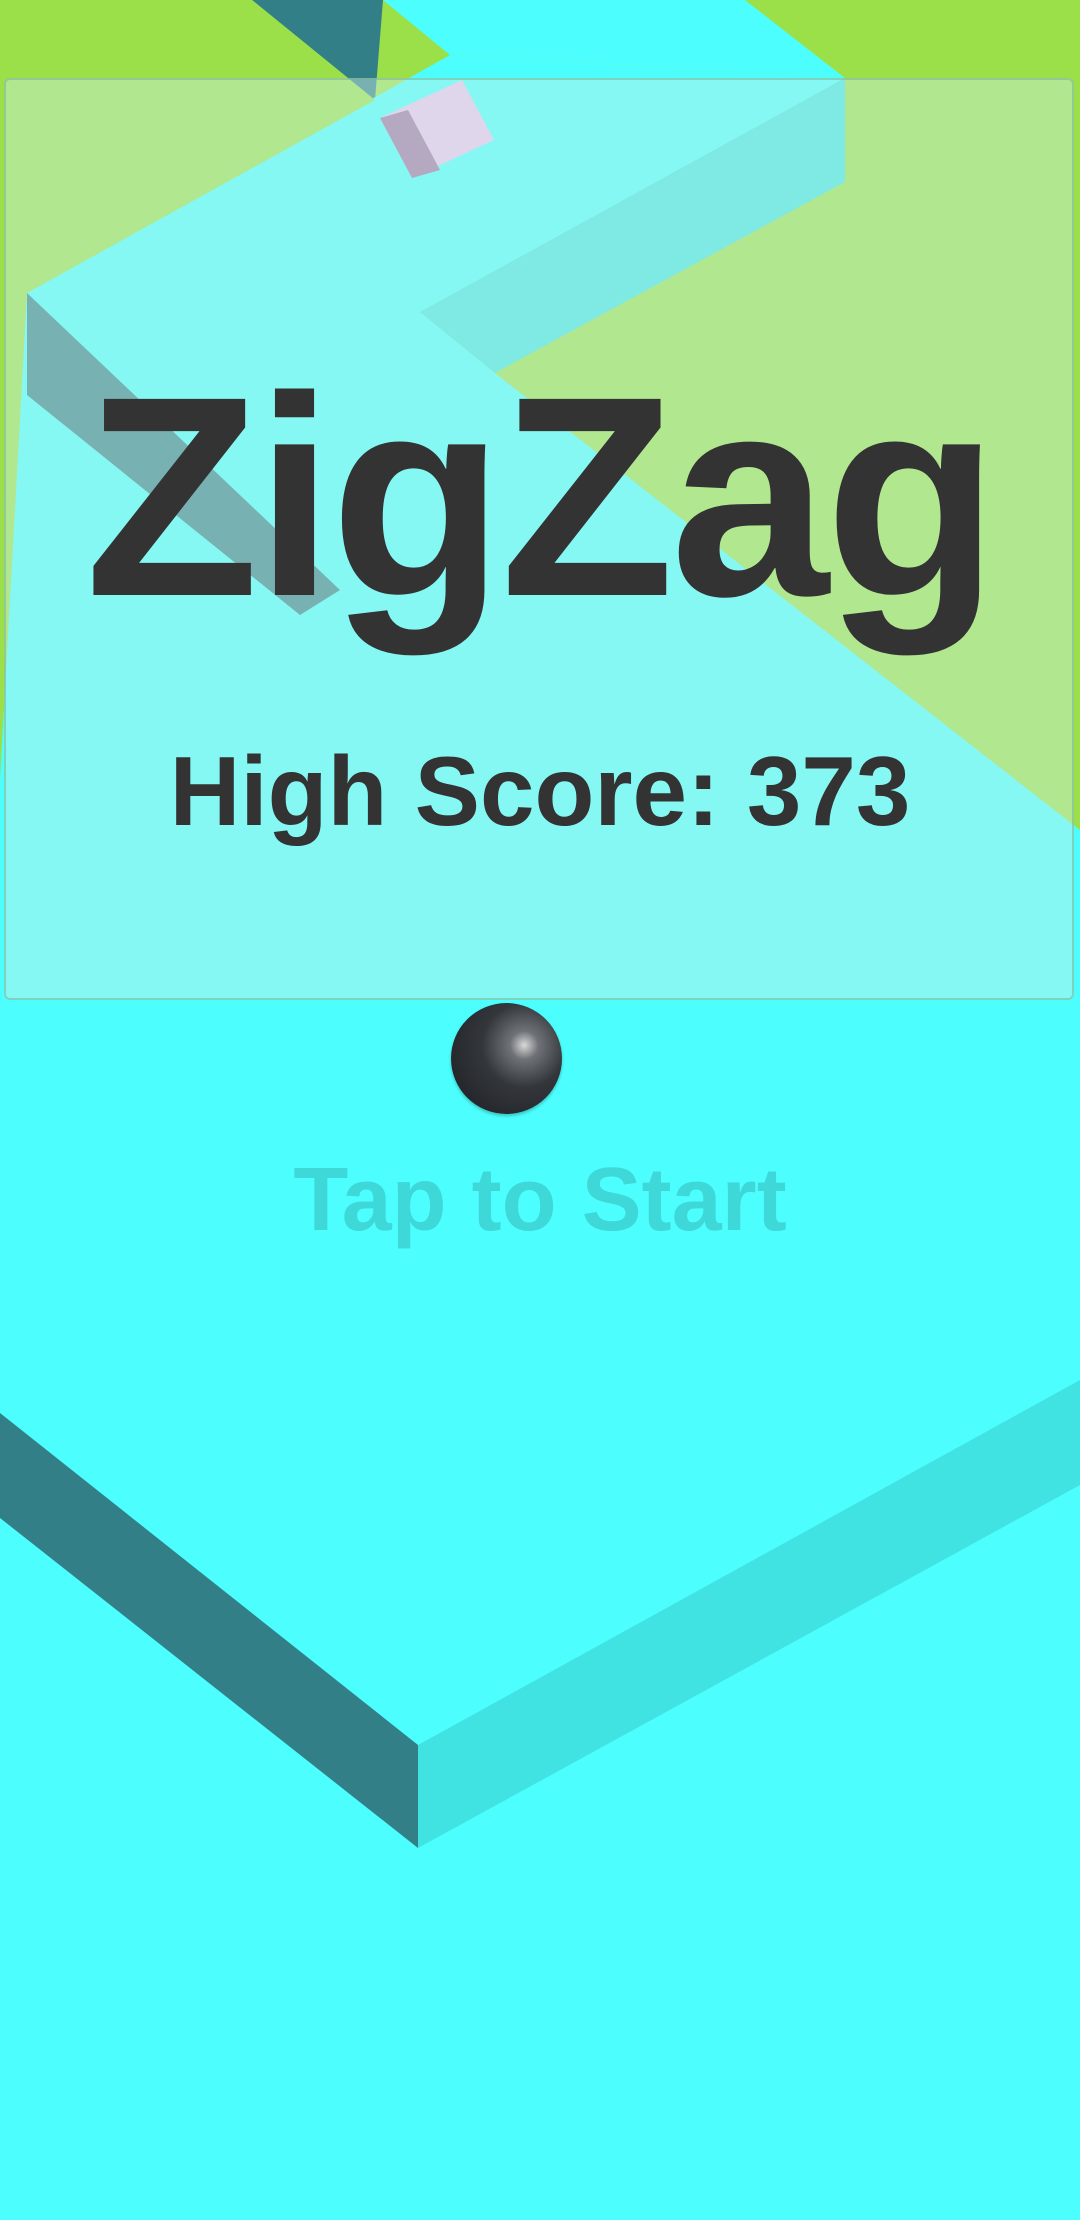  I want to click on tap-to-start-button: Tap to Start, so click(540, 1200).